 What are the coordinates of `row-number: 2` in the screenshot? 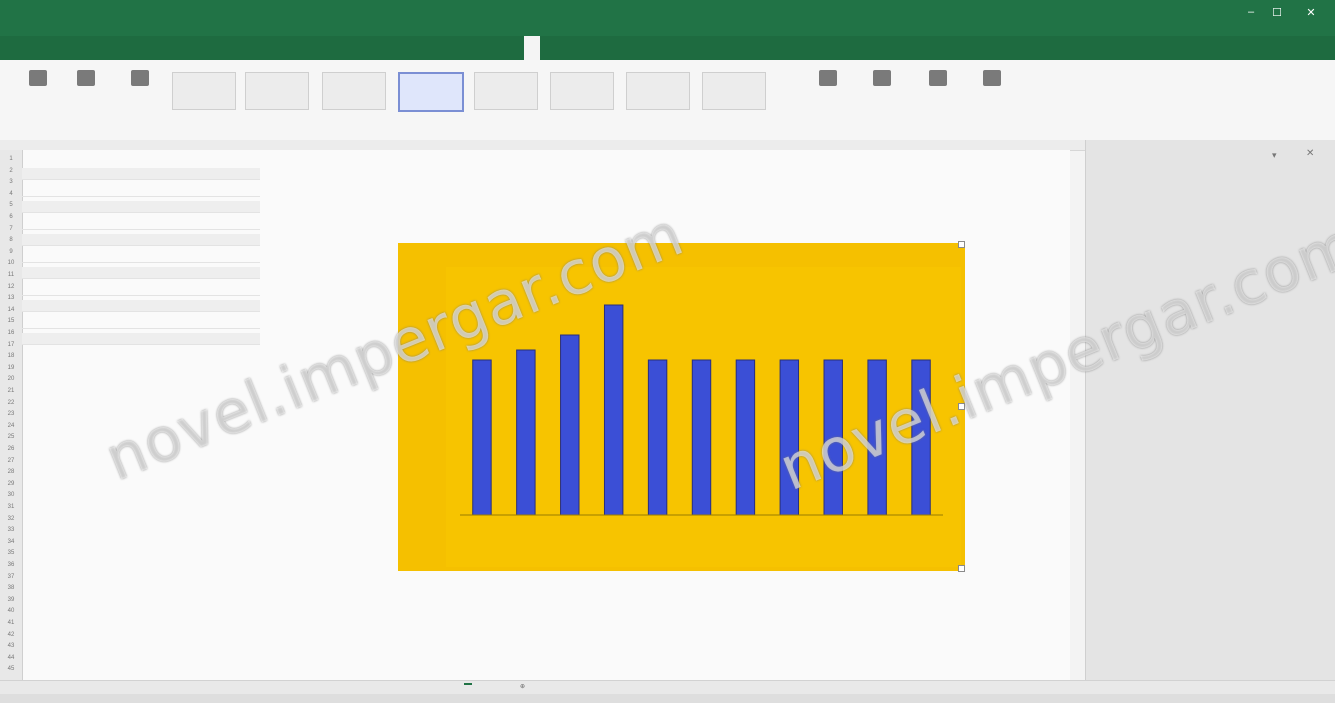 It's located at (11, 171).